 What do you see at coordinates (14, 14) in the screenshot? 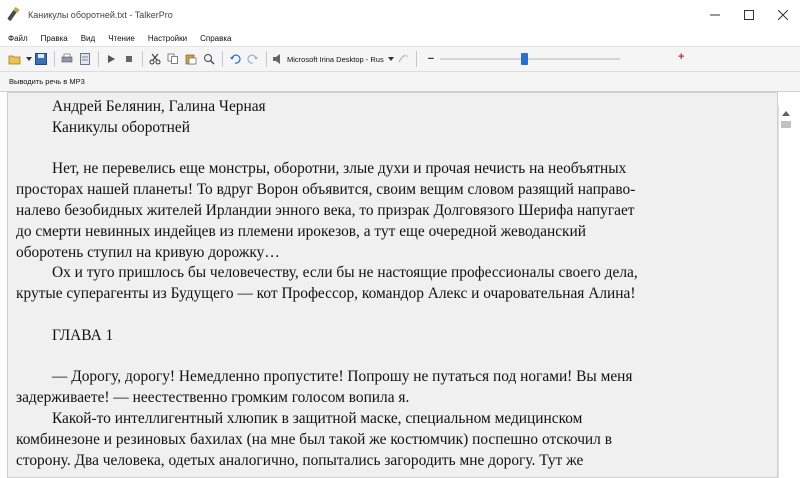
I see `talkerpro-app-icon` at bounding box center [14, 14].